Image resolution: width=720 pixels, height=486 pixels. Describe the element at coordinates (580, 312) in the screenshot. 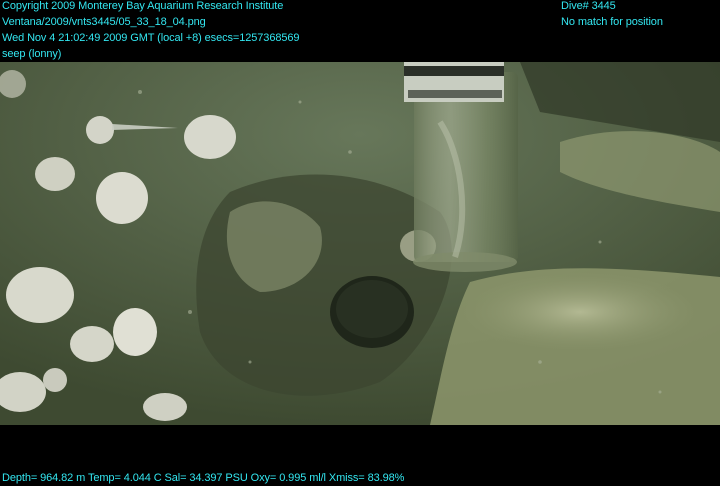

I see `bacterial-mat-highlight` at that location.